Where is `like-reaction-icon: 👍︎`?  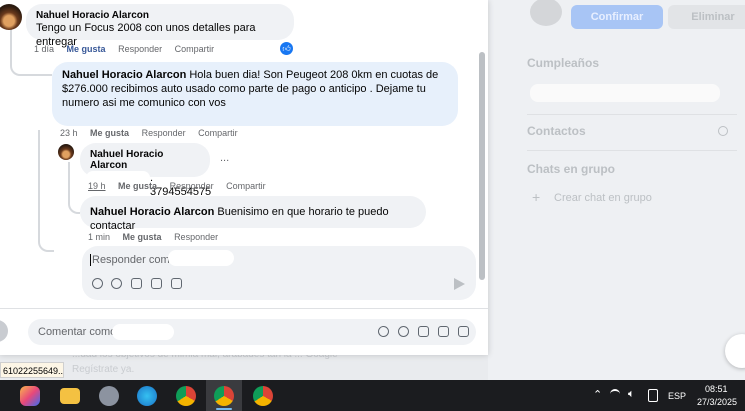 like-reaction-icon: 👍︎ is located at coordinates (286, 48).